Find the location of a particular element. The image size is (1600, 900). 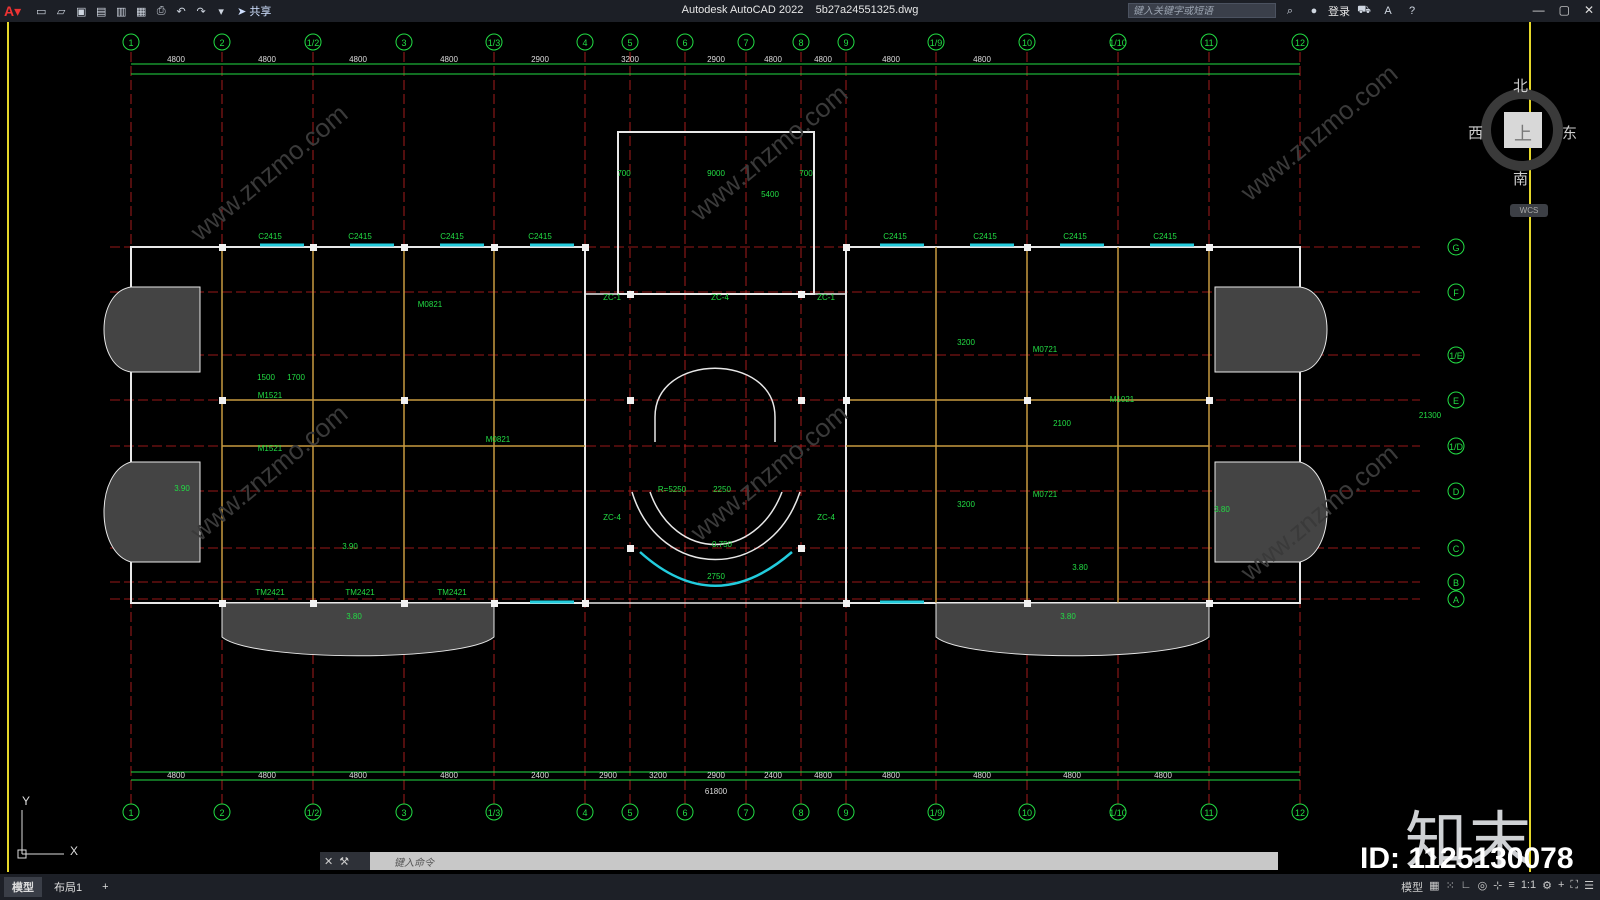

plan-label: 5400 is located at coordinates (770, 194).